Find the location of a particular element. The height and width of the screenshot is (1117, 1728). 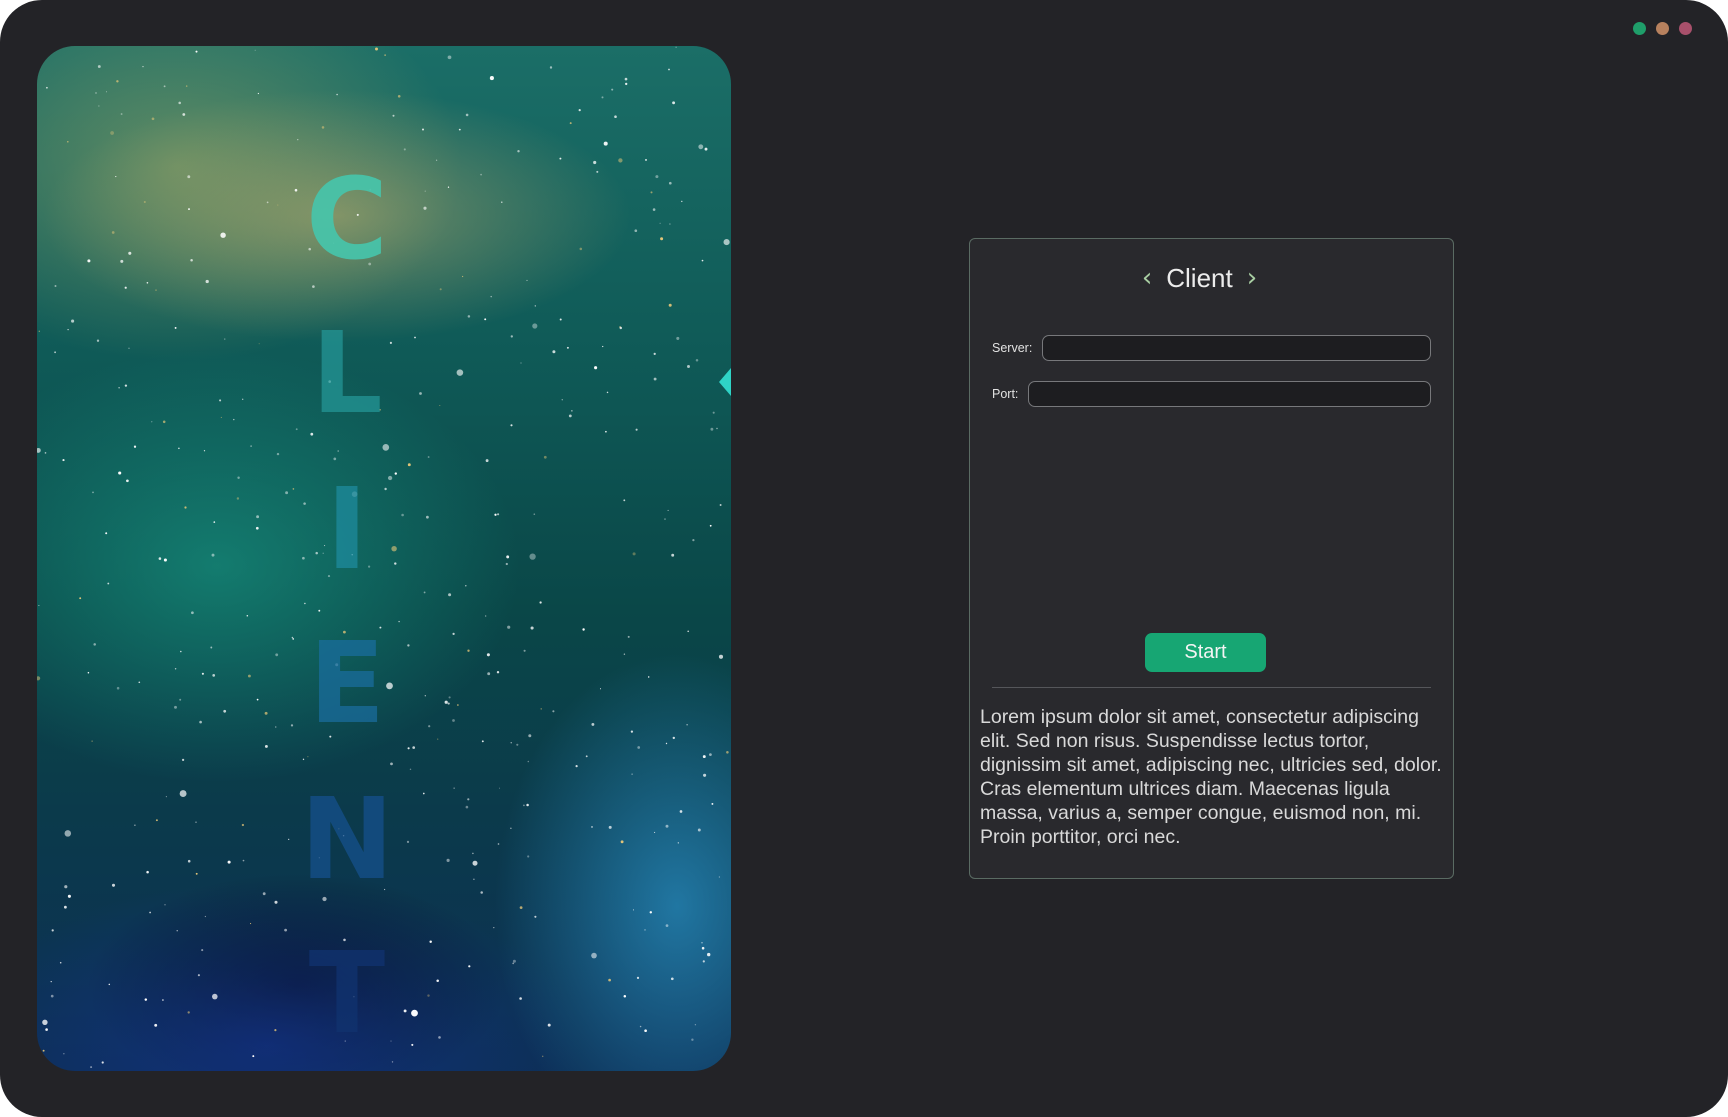

port-label: Port: is located at coordinates (1005, 394).